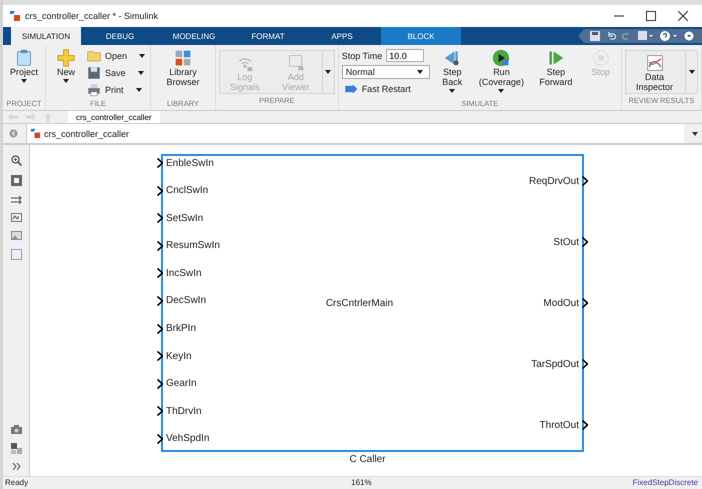 The image size is (702, 489). I want to click on clipboard-icon, so click(24, 58).